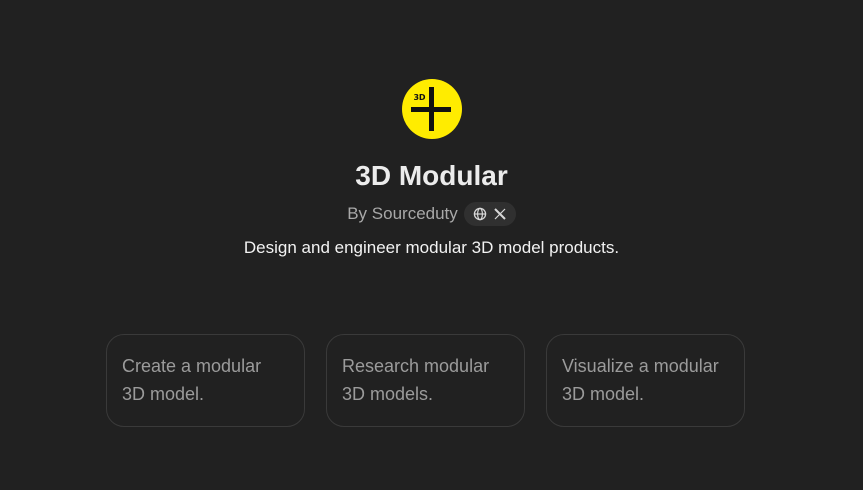  Describe the element at coordinates (205, 380) in the screenshot. I see `starter-card: Create a modular 3D model.` at that location.